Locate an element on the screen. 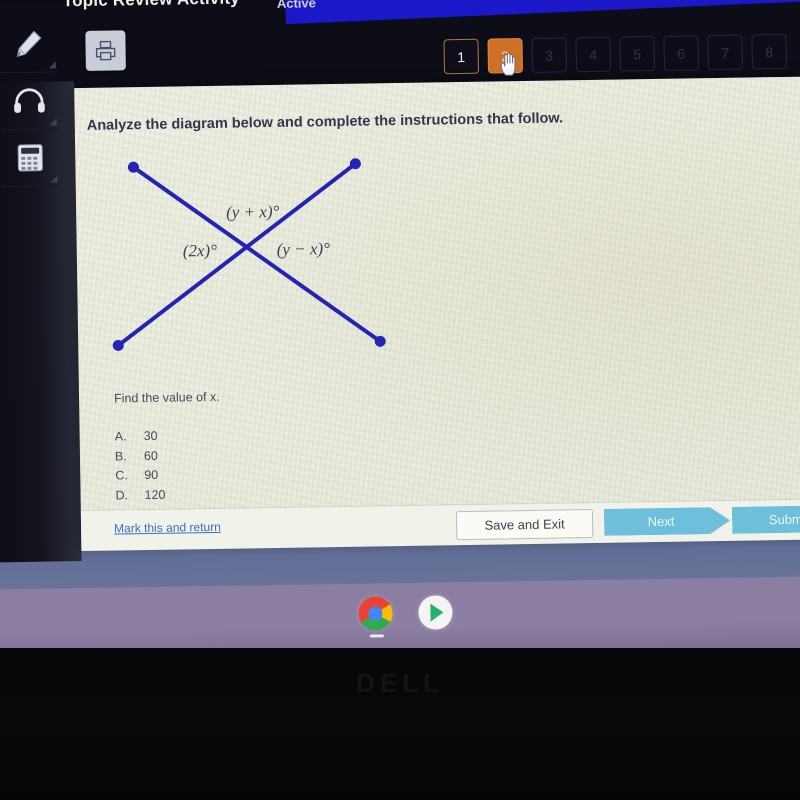 The image size is (800, 800). tool-rail is located at coordinates (31, 101).